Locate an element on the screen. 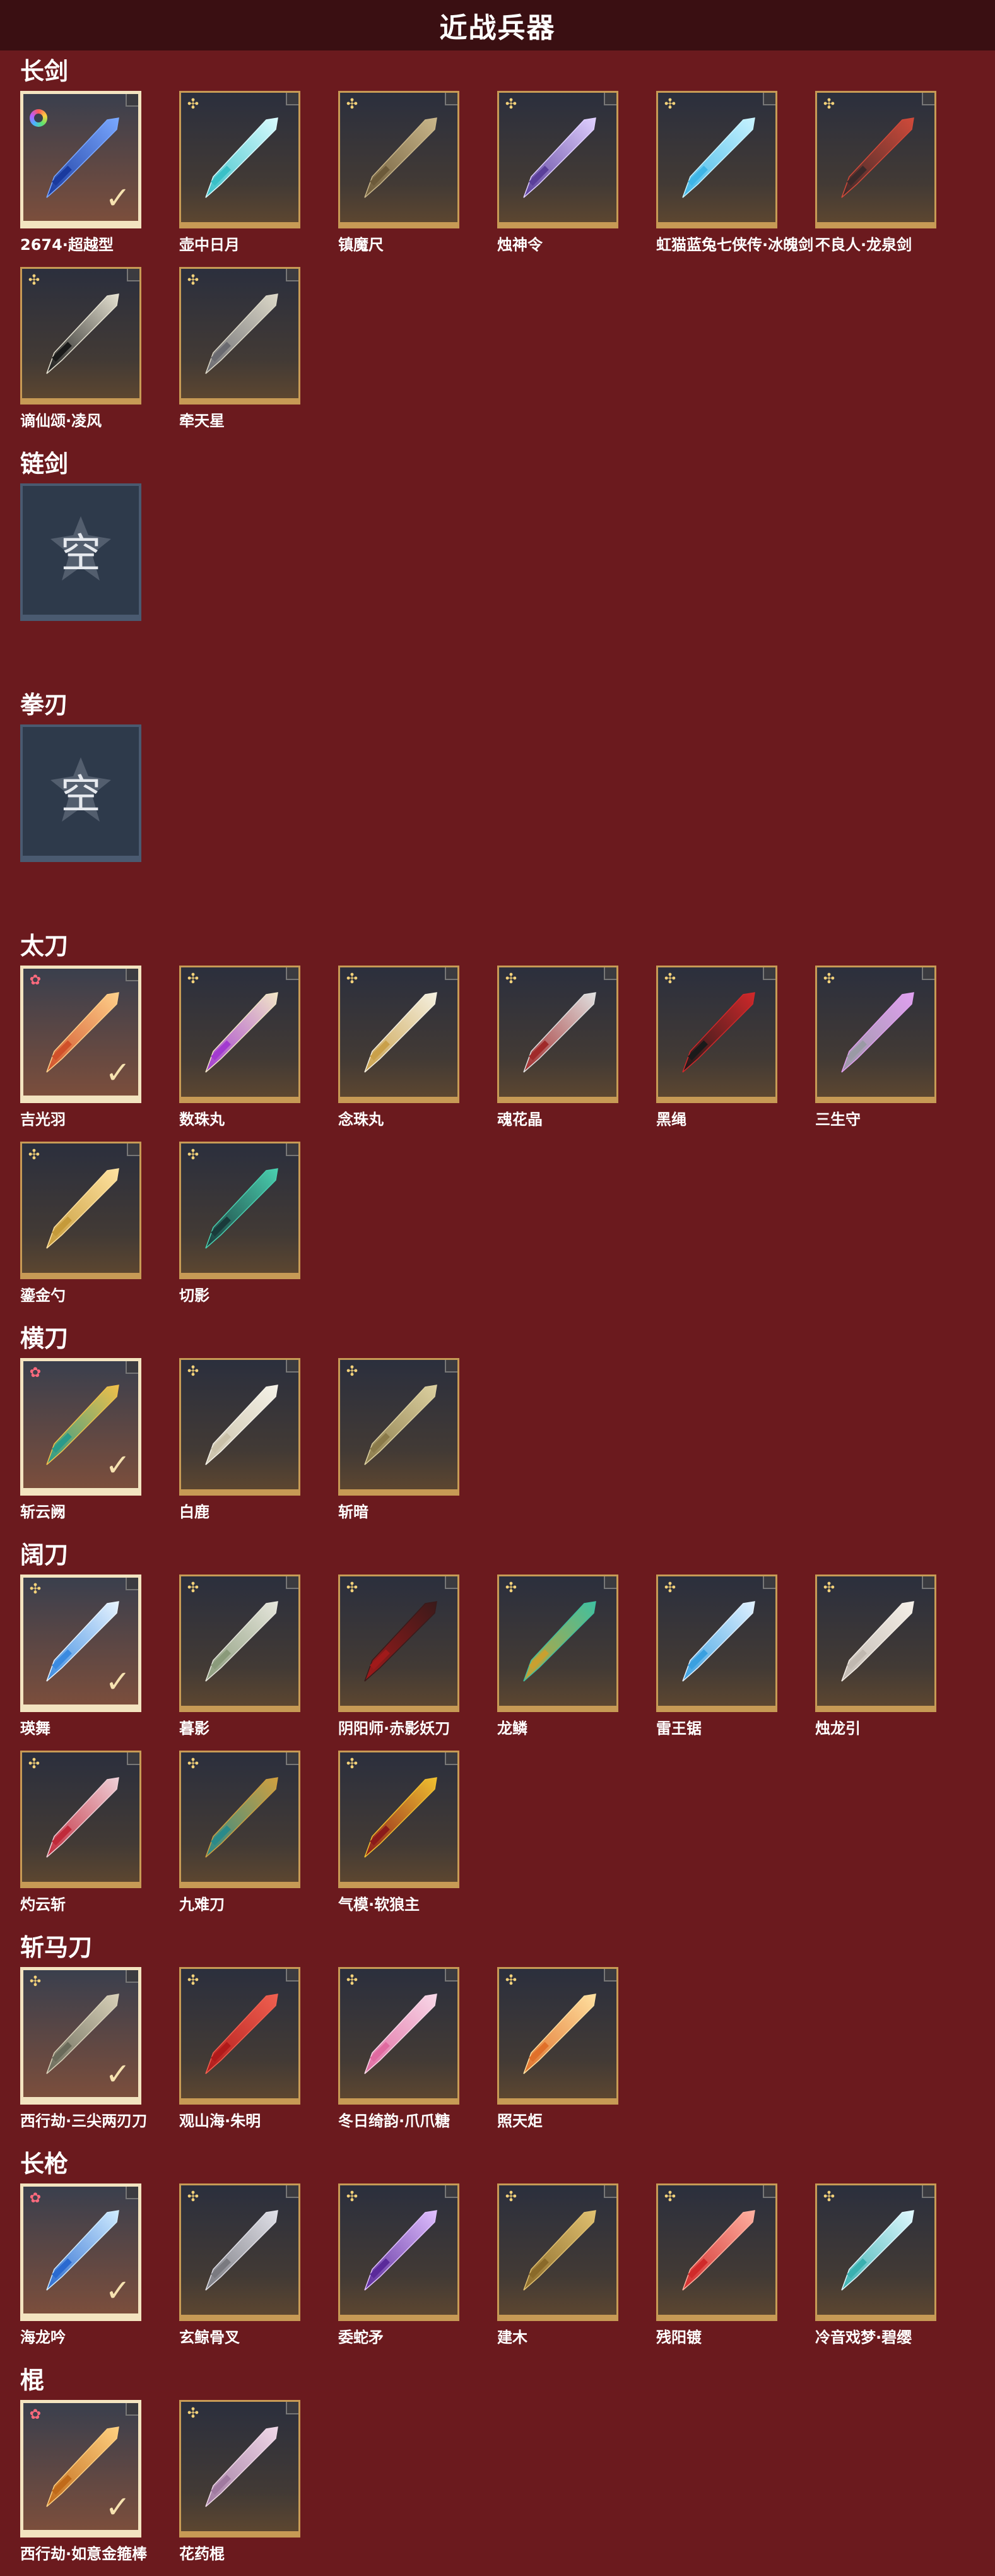 Image resolution: width=995 pixels, height=2576 pixels. weapon-item: ✣ 灼云斩 is located at coordinates (93, 1832).